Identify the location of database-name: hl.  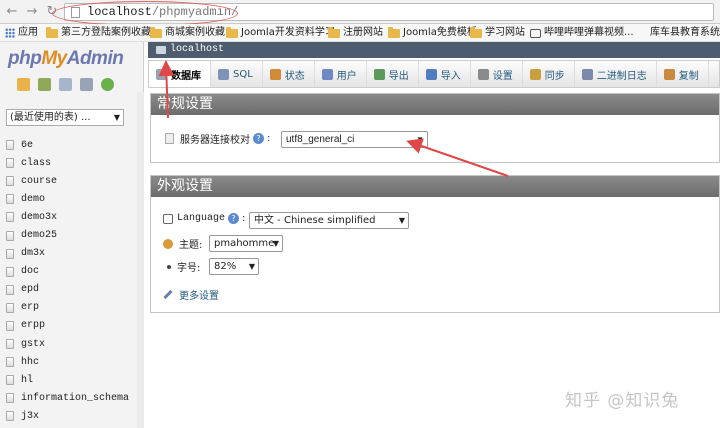
(27, 380).